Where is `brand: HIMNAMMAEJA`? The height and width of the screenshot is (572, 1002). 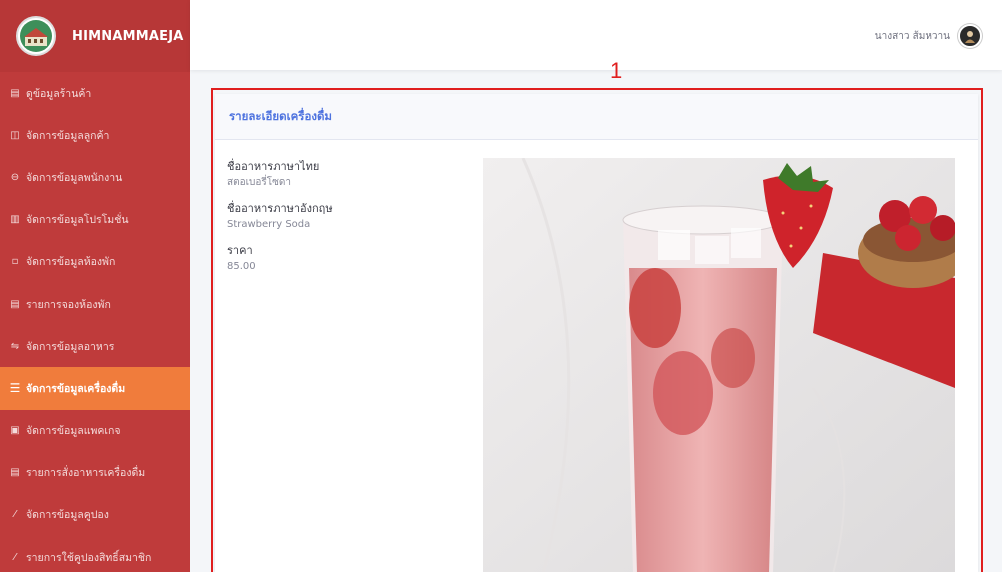 brand: HIMNAMMAEJA is located at coordinates (95, 36).